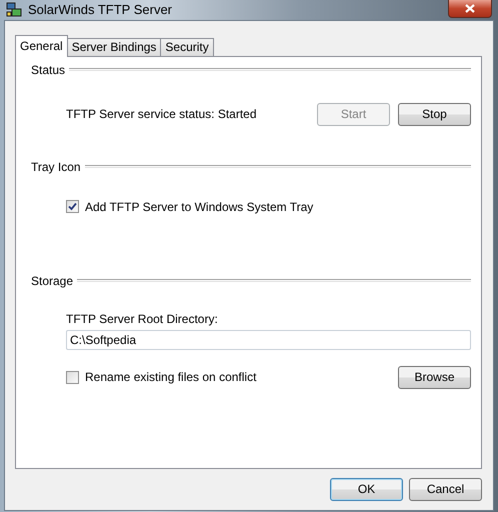 The height and width of the screenshot is (512, 498). I want to click on field-label: TFTP Server Root Directory:, so click(142, 319).